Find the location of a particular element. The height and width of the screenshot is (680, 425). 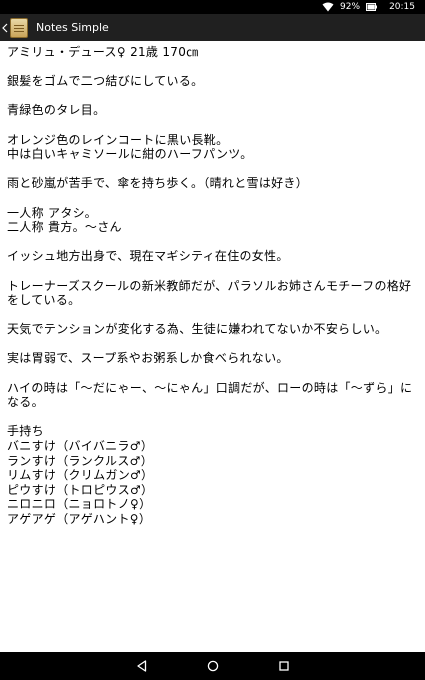

nav-recents-button is located at coordinates (284, 666).